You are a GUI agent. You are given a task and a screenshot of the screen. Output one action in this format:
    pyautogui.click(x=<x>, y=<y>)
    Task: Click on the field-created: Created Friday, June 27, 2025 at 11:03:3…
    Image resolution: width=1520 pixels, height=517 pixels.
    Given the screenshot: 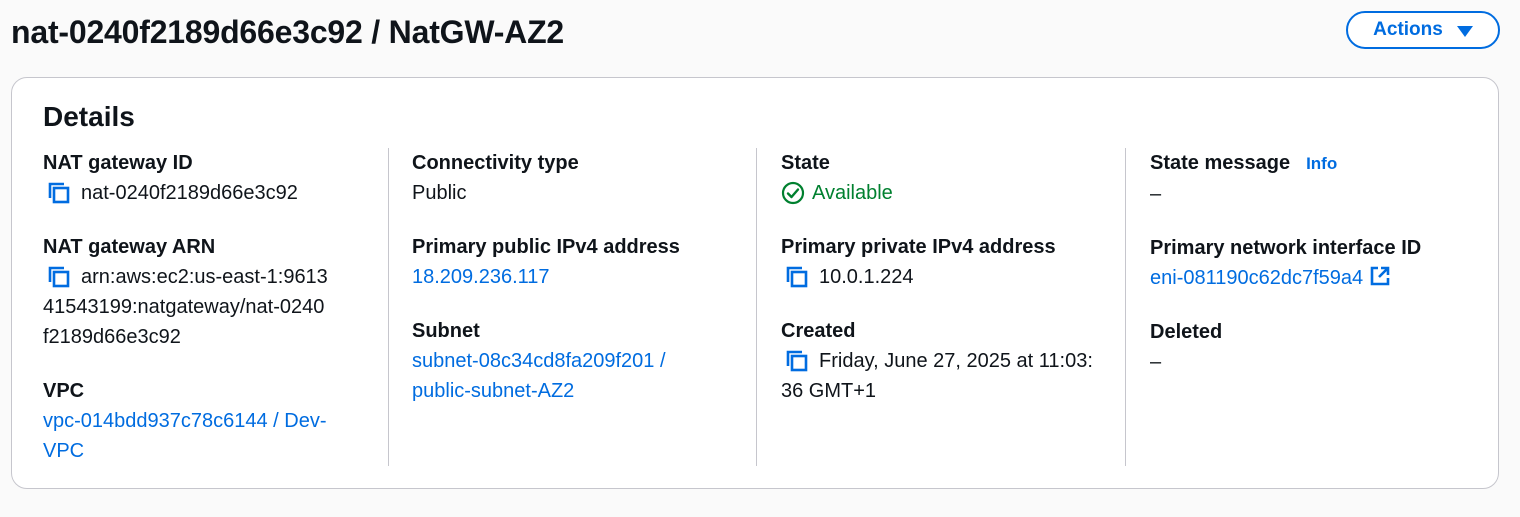 What is the action you would take?
    pyautogui.click(x=953, y=361)
    